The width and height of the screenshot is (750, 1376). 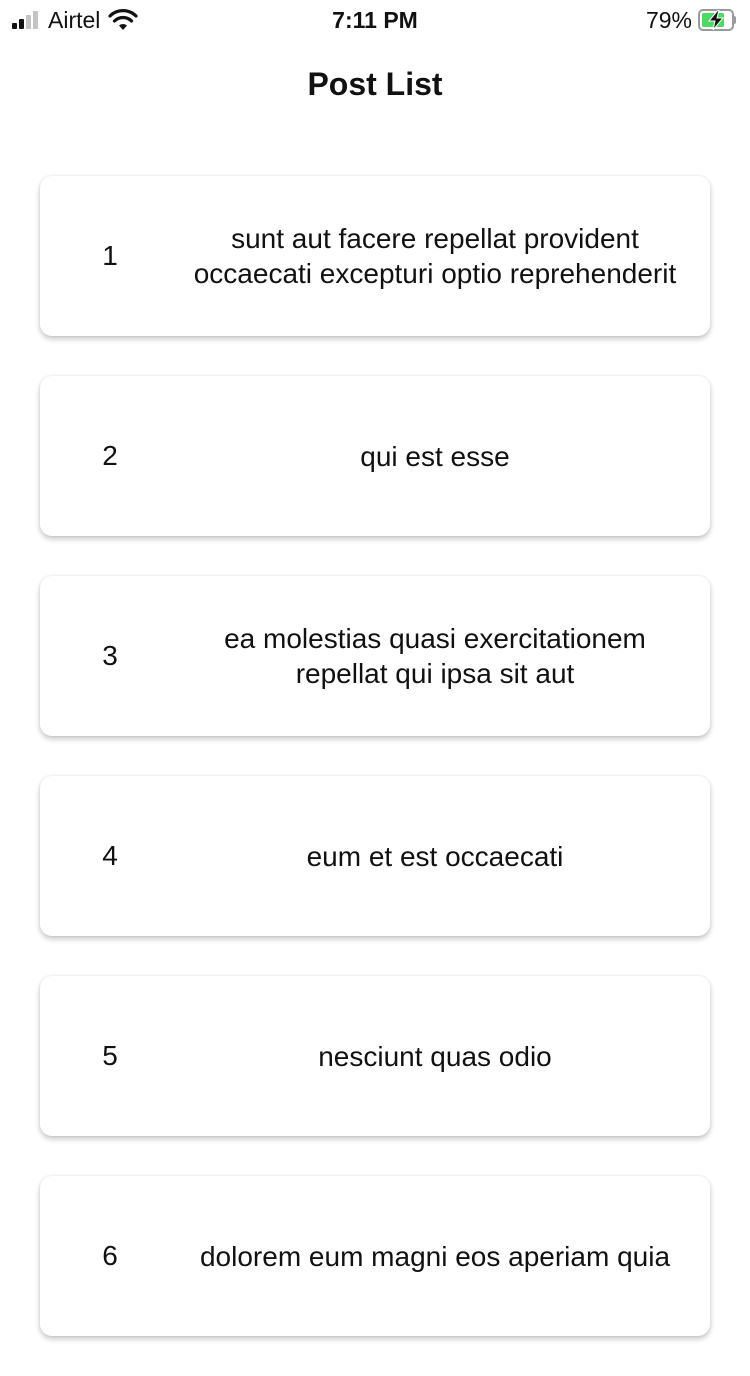 I want to click on post-card: 4 eum et est occaecati, so click(x=375, y=856).